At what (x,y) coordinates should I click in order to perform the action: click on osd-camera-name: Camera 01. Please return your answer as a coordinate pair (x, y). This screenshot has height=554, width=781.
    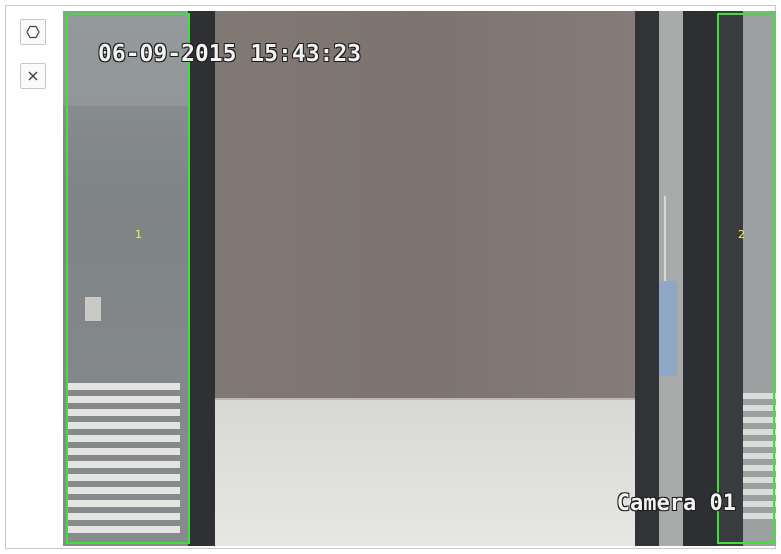
    Looking at the image, I should click on (676, 503).